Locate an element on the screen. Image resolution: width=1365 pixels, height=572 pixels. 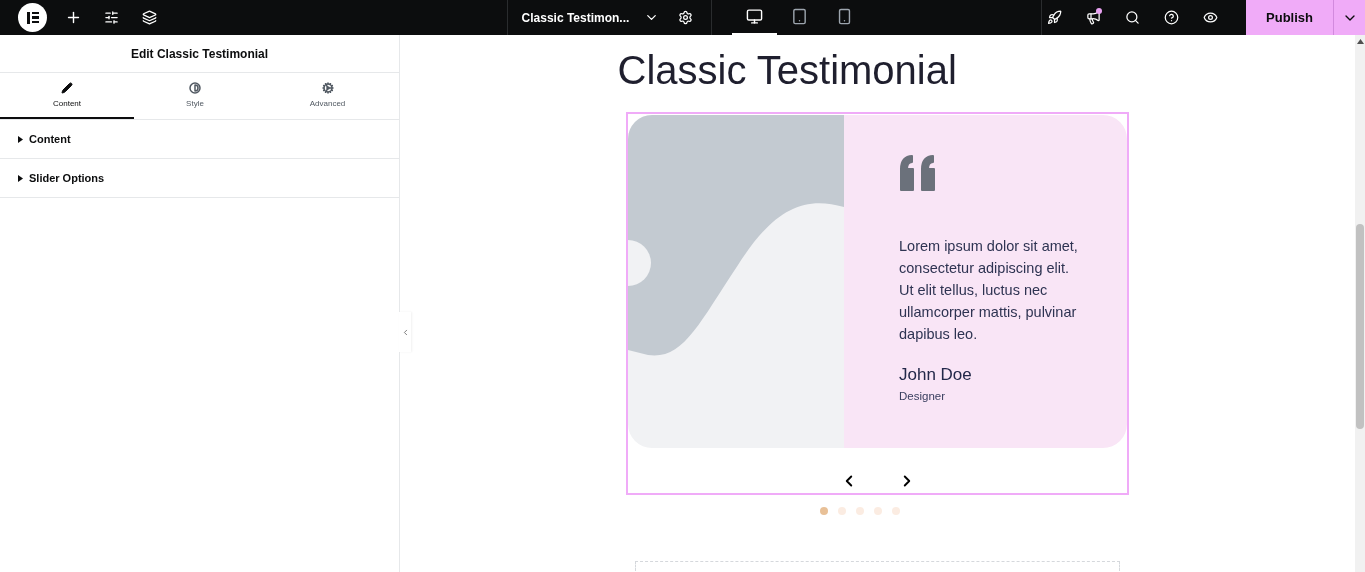
scrollbar is located at coordinates (1360, 303).